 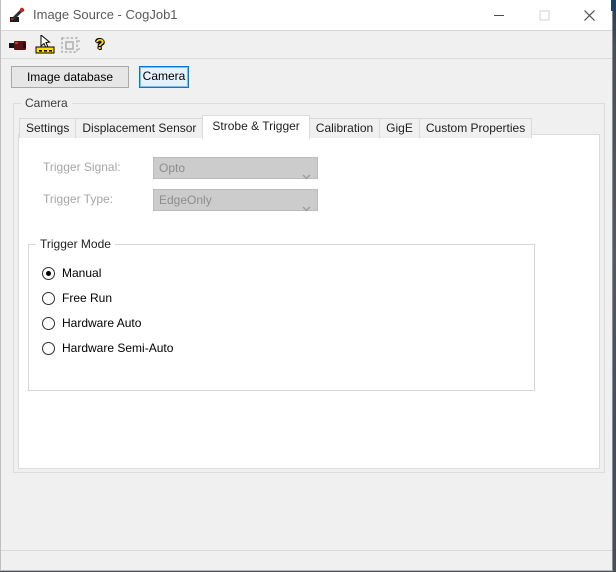 I want to click on tab-settings: Settings, so click(x=48, y=128).